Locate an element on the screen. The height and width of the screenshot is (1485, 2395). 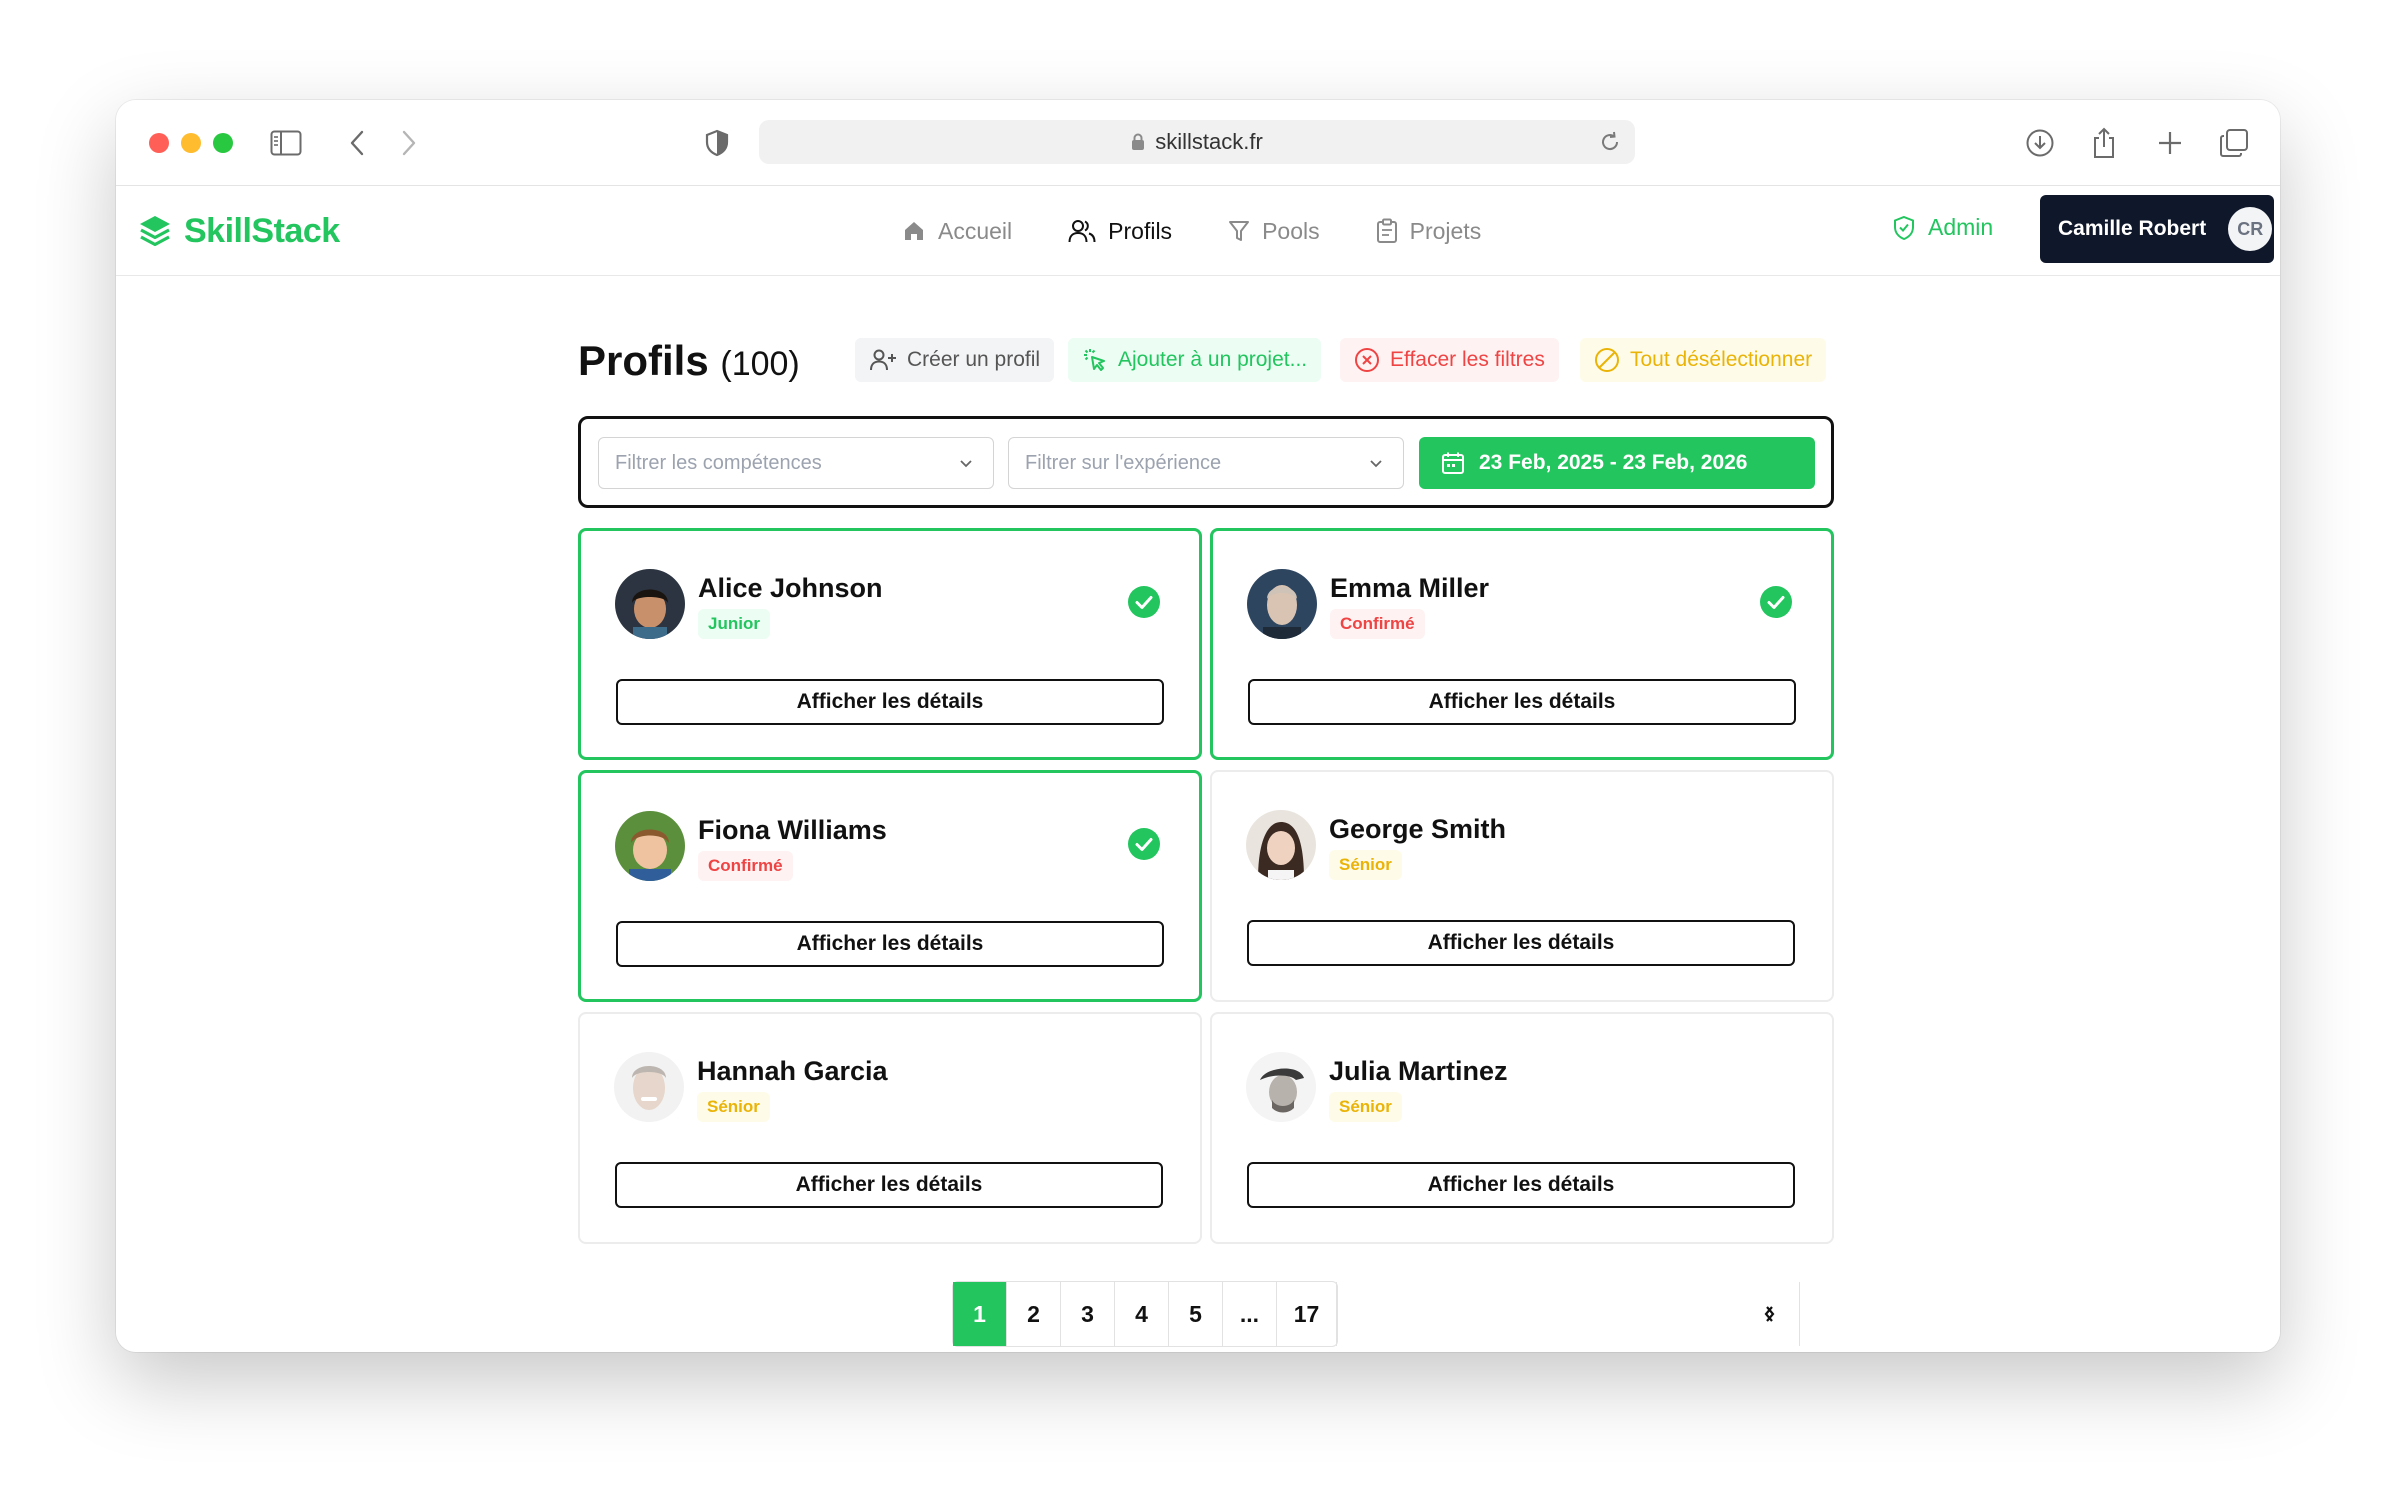
zoom-window-button is located at coordinates (223, 143).